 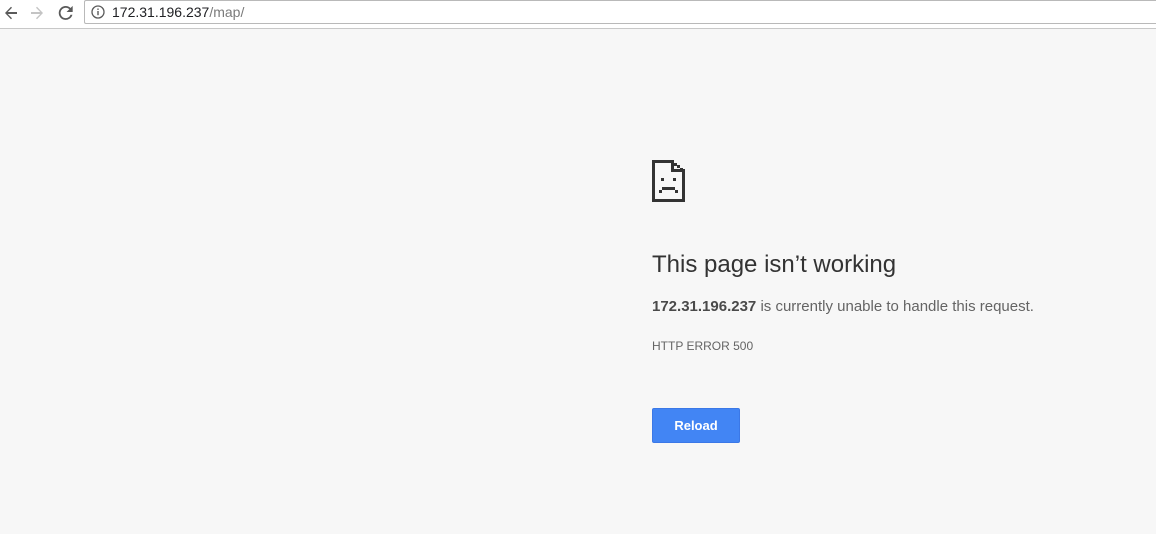 I want to click on back-arrow-icon, so click(x=11, y=13).